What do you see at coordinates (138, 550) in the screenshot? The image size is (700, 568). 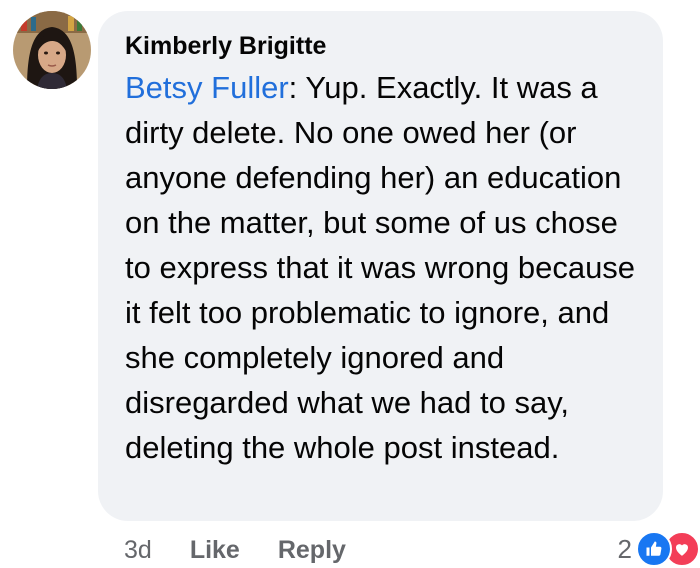 I see `comment-timestamp: 3d` at bounding box center [138, 550].